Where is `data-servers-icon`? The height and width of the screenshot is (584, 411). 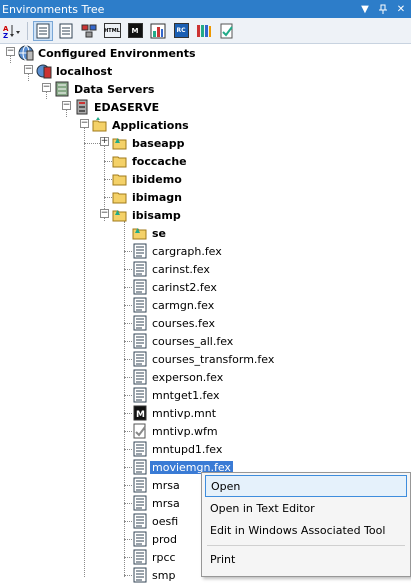
data-servers-icon is located at coordinates (62, 89).